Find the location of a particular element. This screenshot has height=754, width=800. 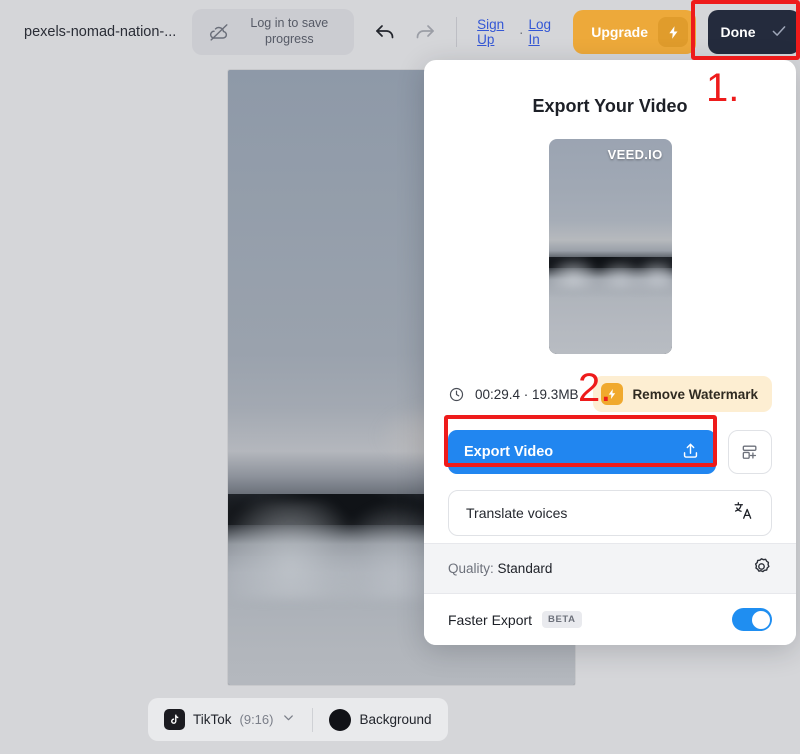

quality-value: Standard is located at coordinates (525, 568).